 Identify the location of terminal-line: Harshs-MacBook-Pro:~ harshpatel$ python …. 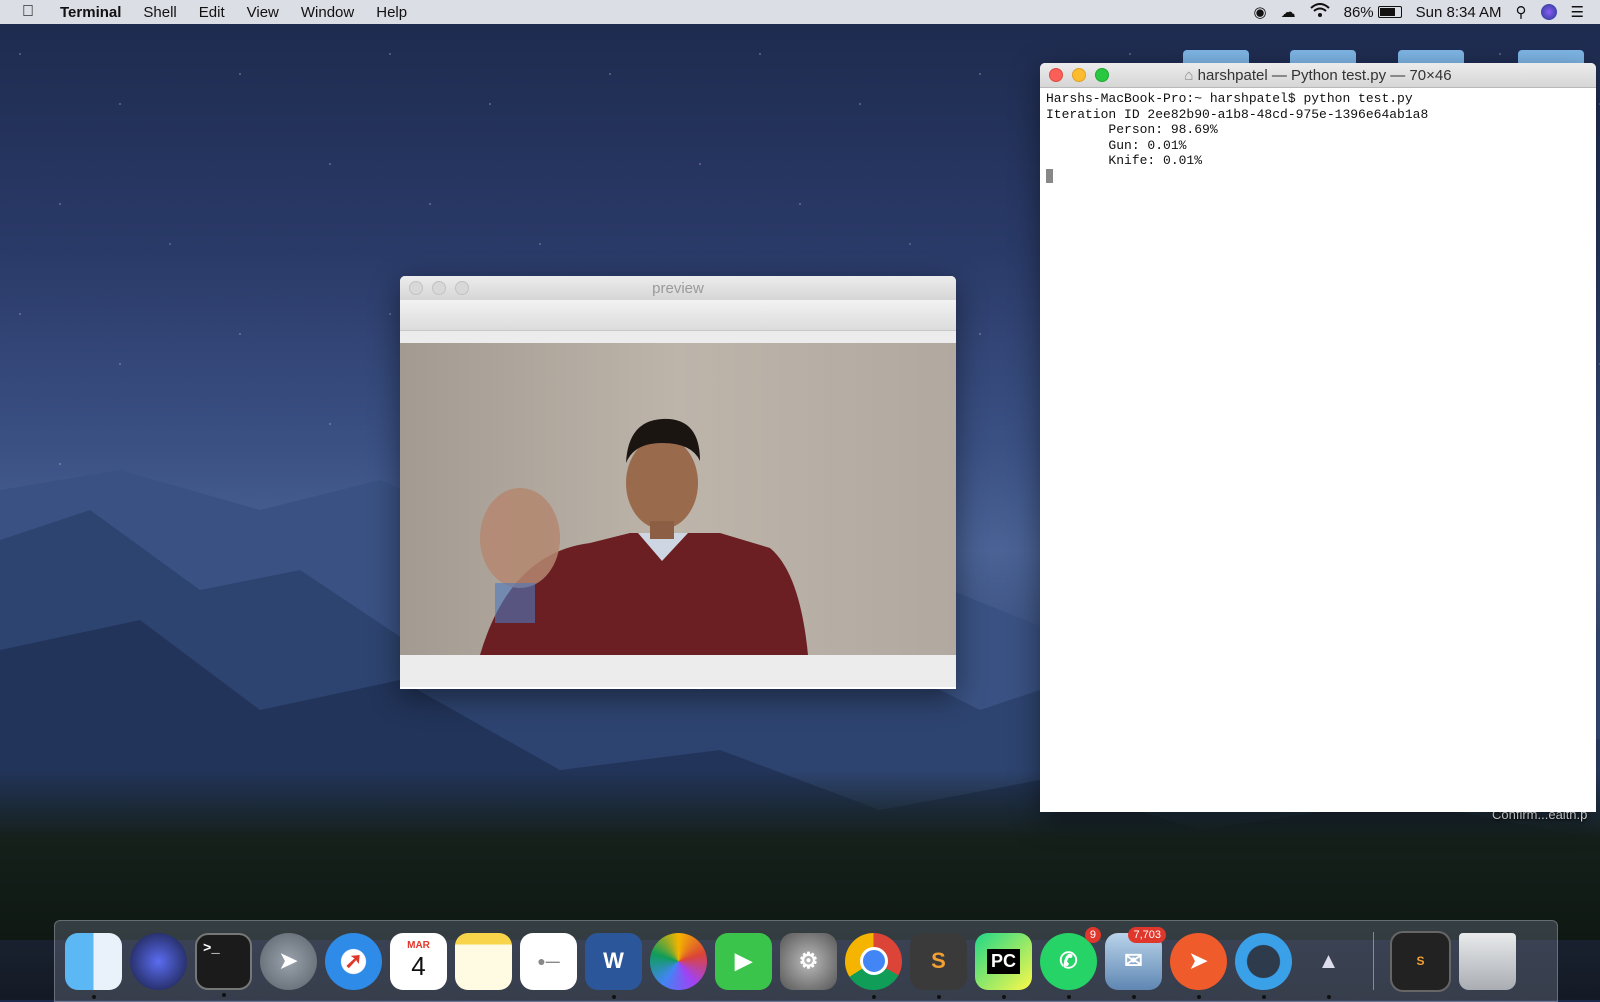
(1229, 98).